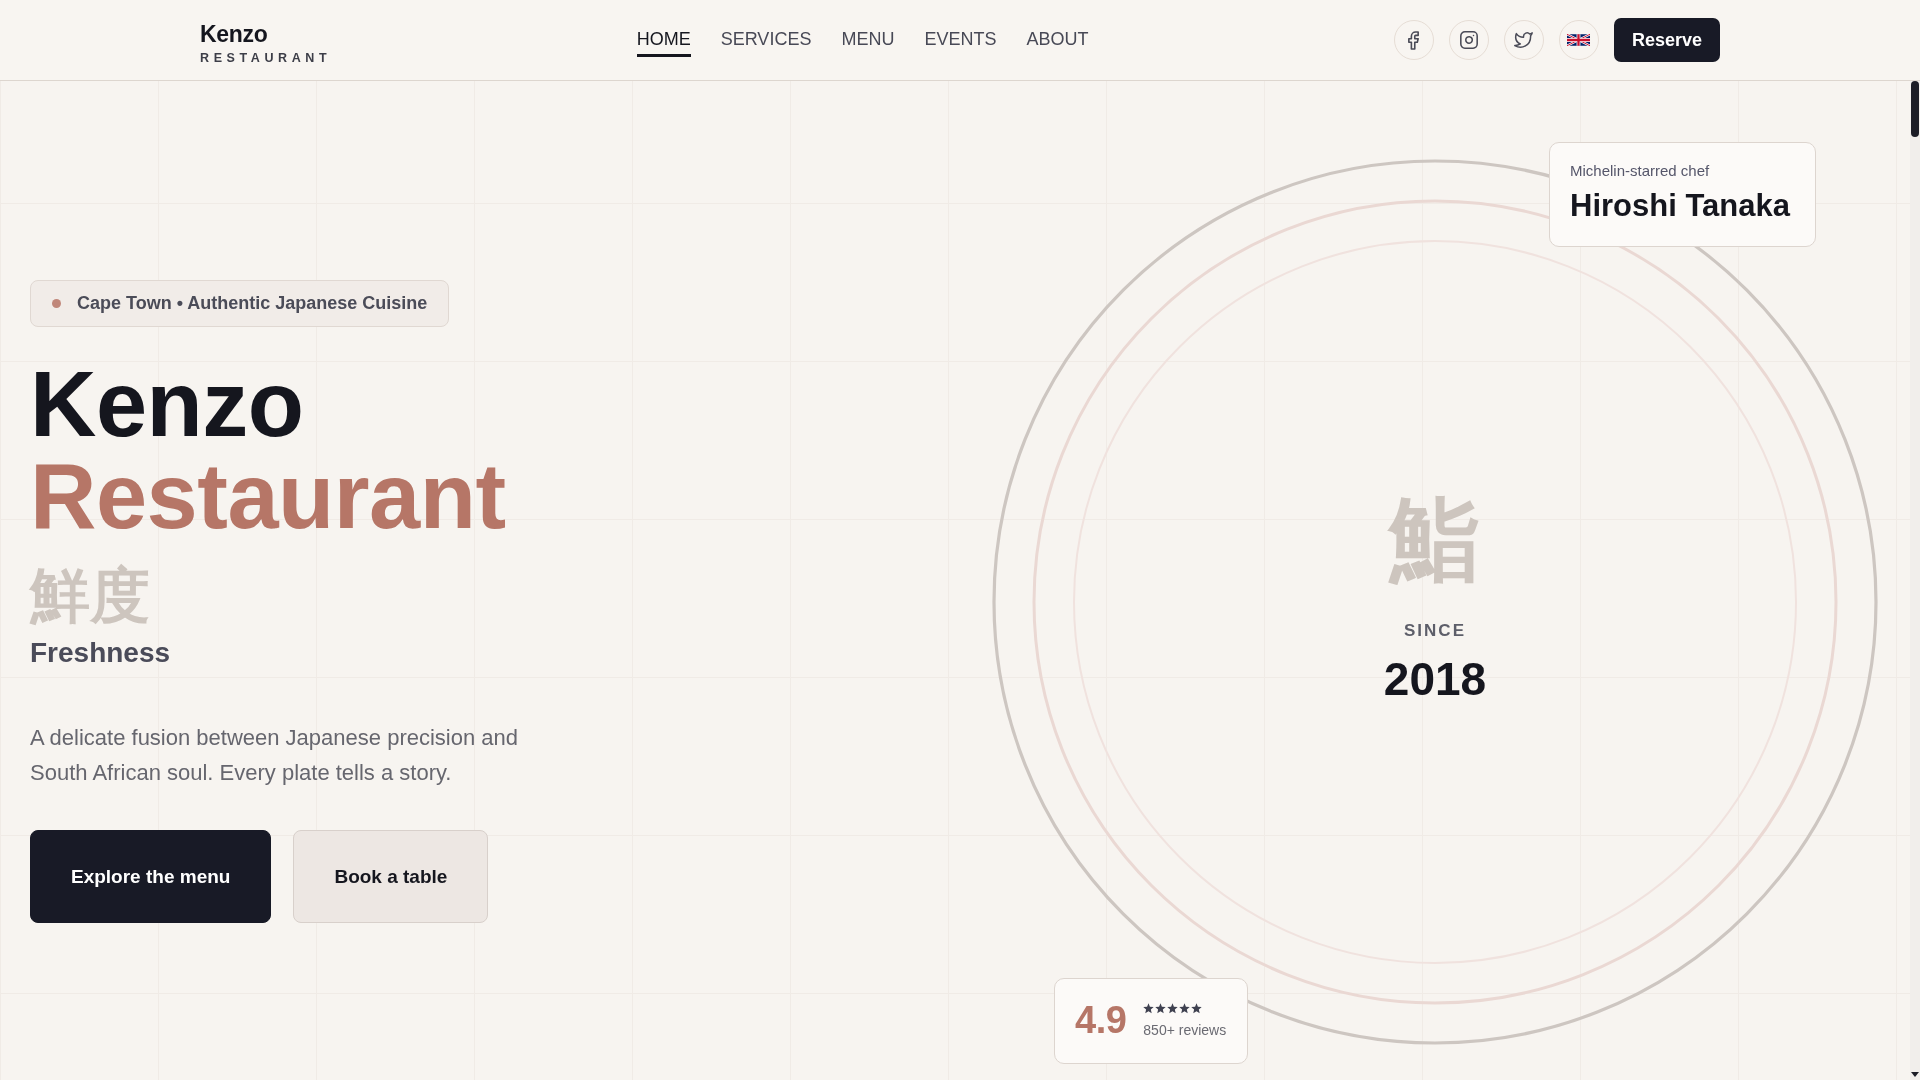  Describe the element at coordinates (1915, 1074) in the screenshot. I see `scroll-down-icon` at that location.